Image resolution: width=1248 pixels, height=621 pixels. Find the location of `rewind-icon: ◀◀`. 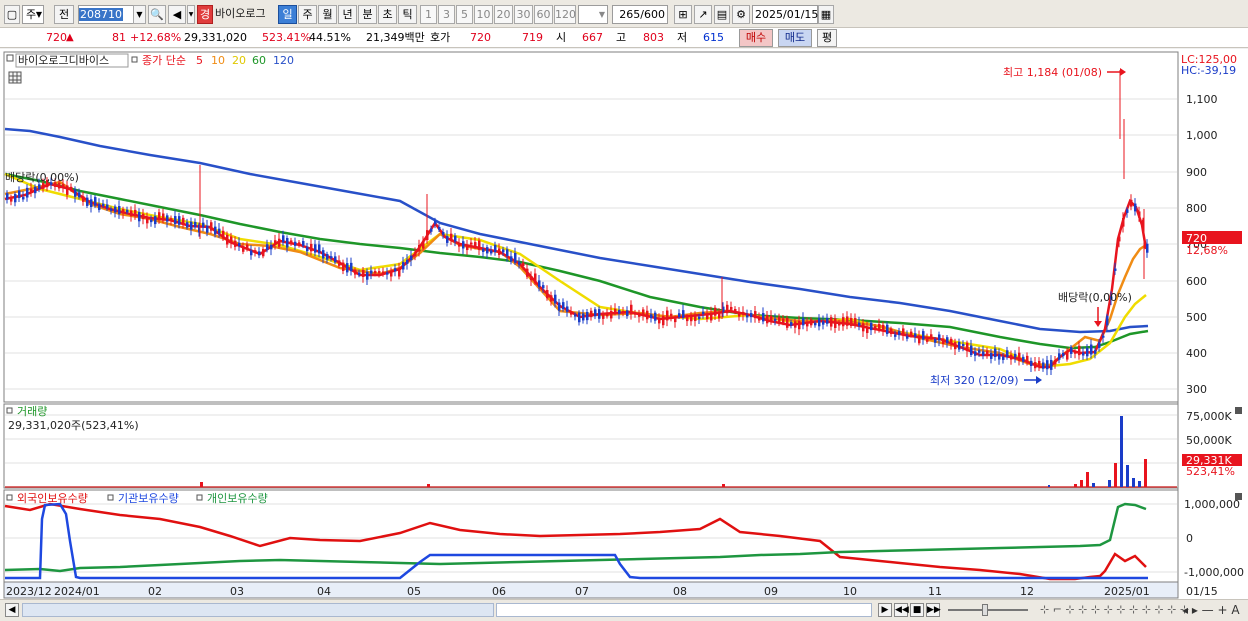

rewind-icon: ◀◀ is located at coordinates (901, 610).